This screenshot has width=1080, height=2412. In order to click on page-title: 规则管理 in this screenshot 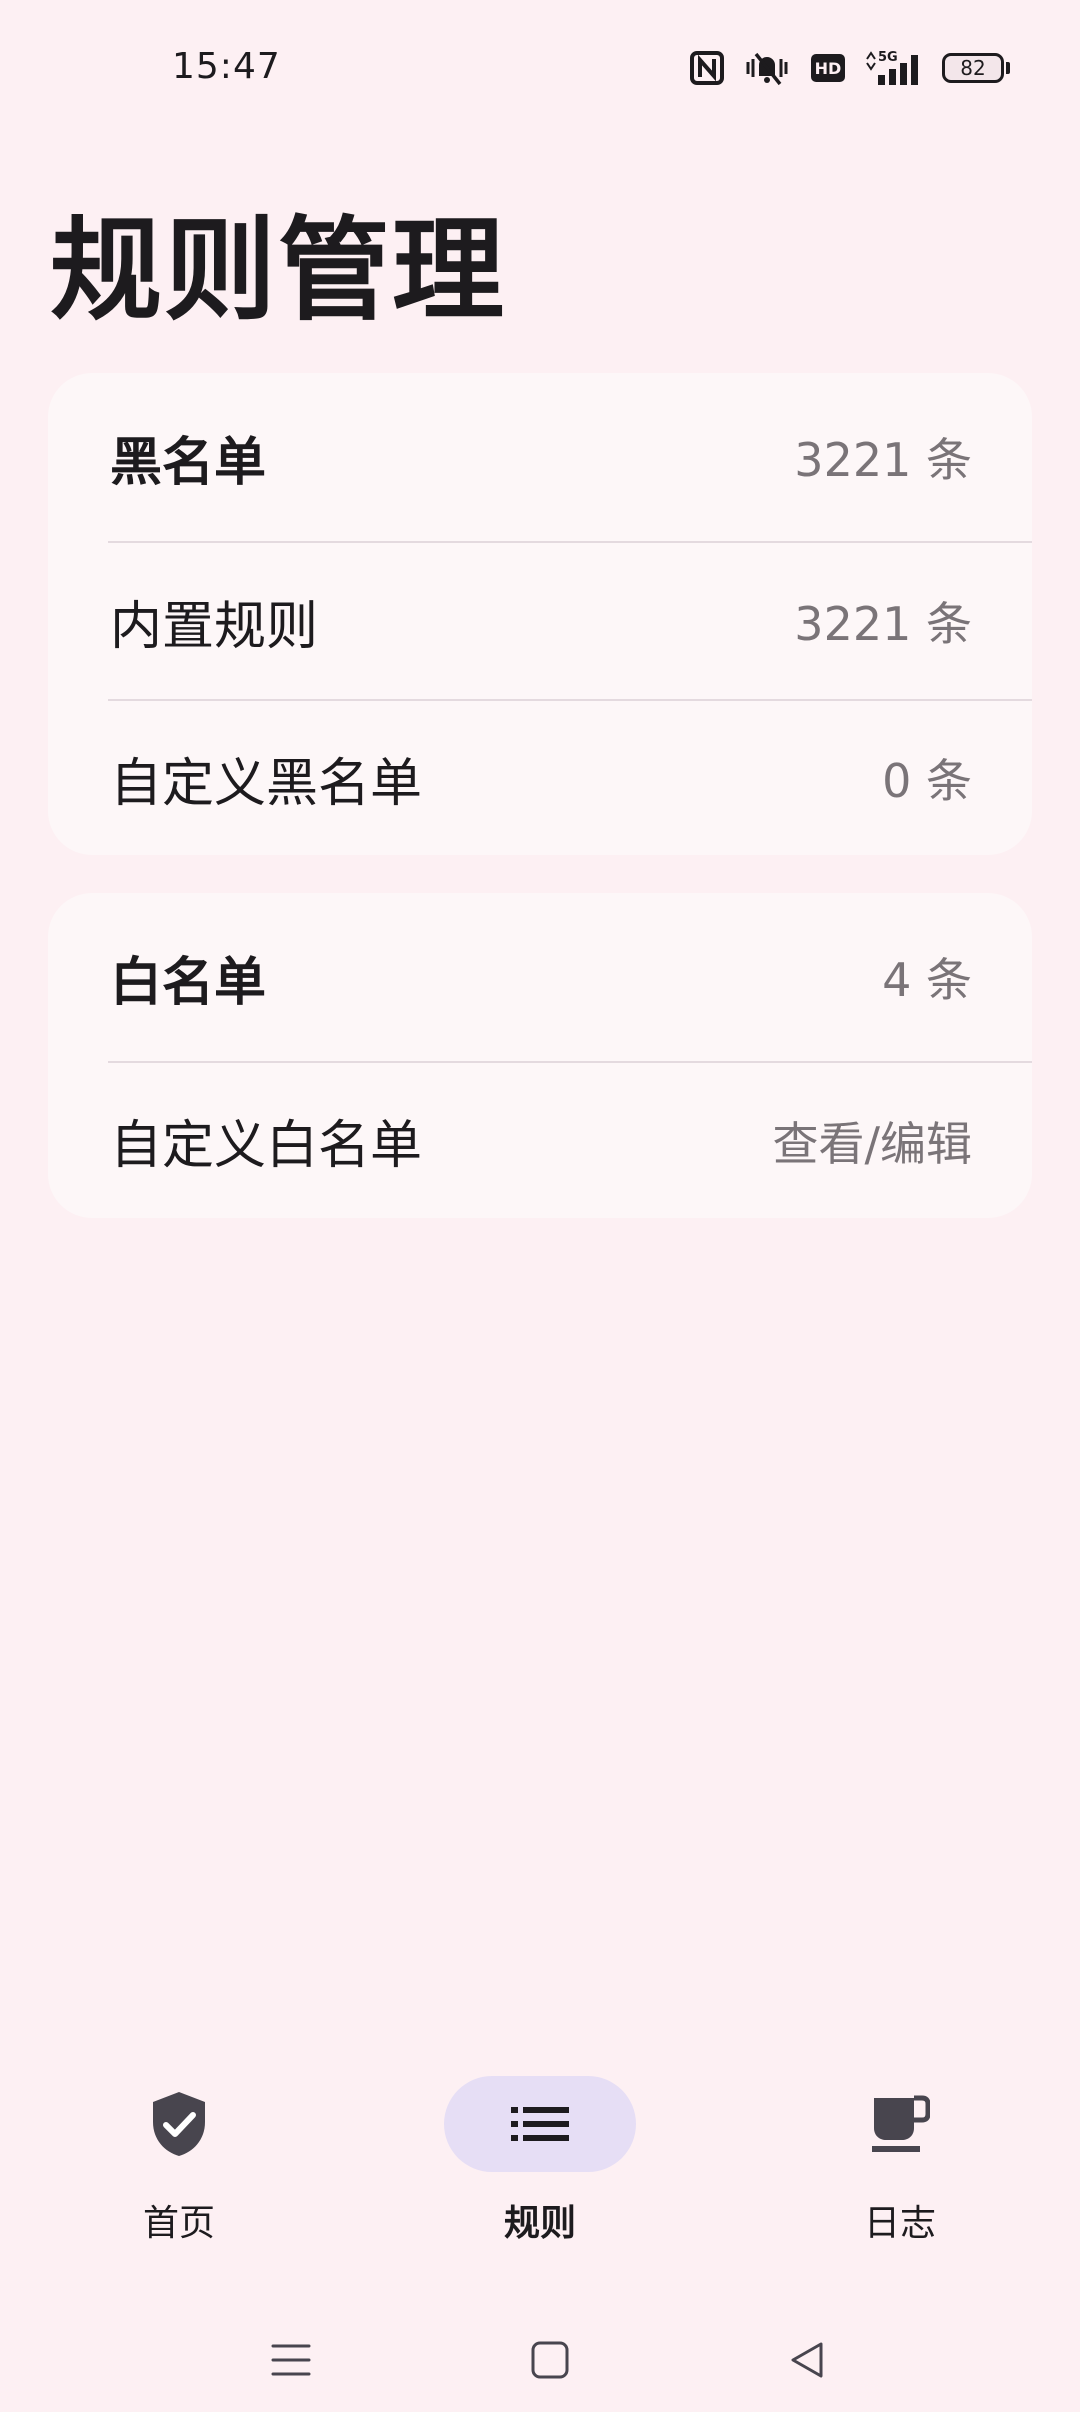, I will do `click(278, 271)`.